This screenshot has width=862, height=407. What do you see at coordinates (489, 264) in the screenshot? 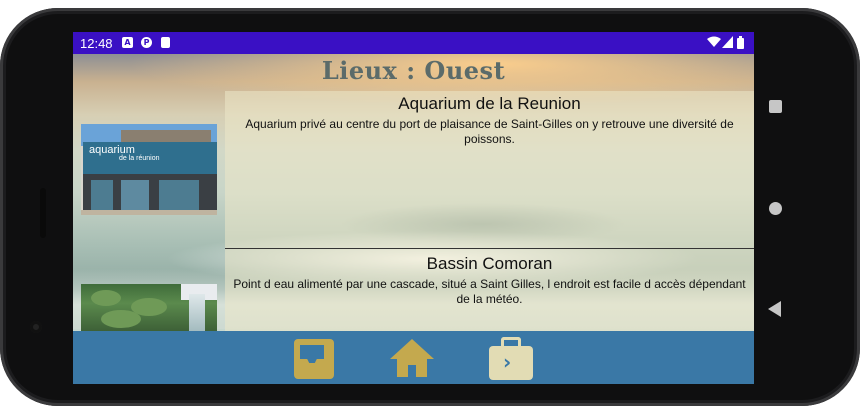
I see `place-name: Bassin Comoran` at bounding box center [489, 264].